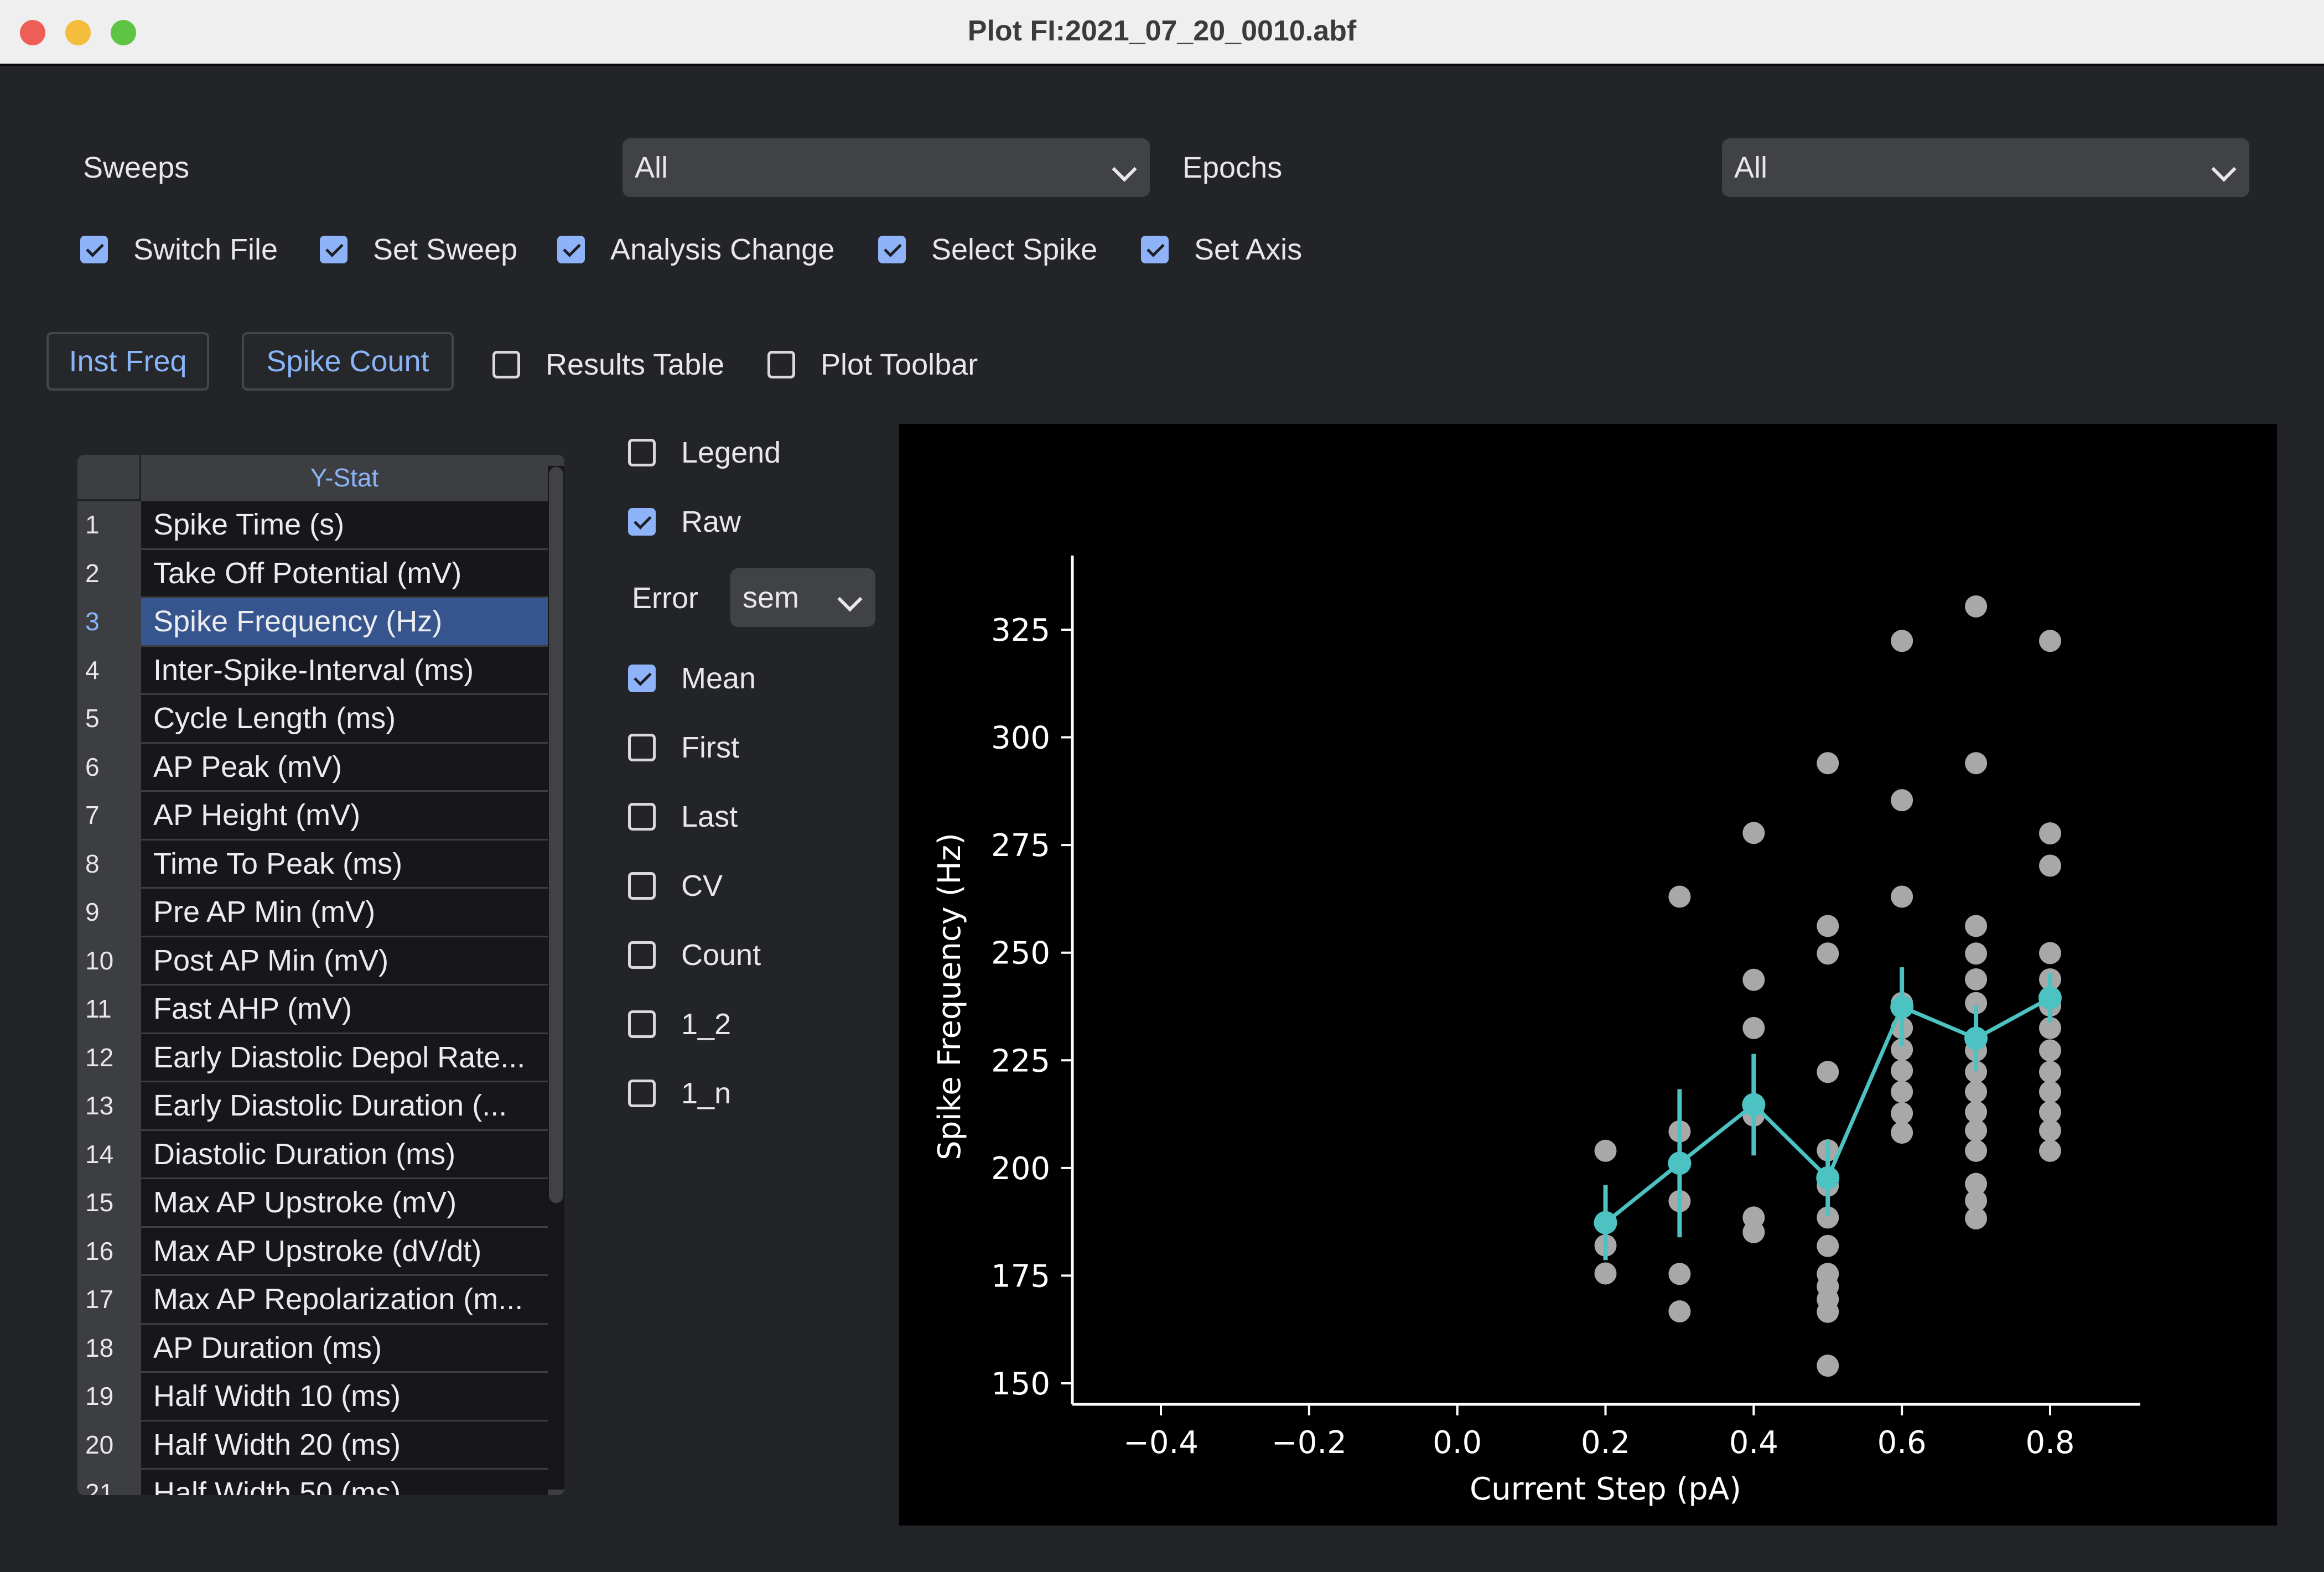 The image size is (2324, 1572). What do you see at coordinates (345, 1347) in the screenshot?
I see `ystat-cell: AP Duration (ms)` at bounding box center [345, 1347].